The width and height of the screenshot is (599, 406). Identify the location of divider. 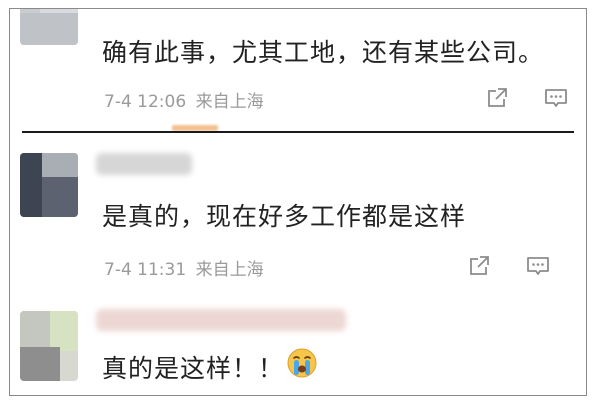
(298, 132).